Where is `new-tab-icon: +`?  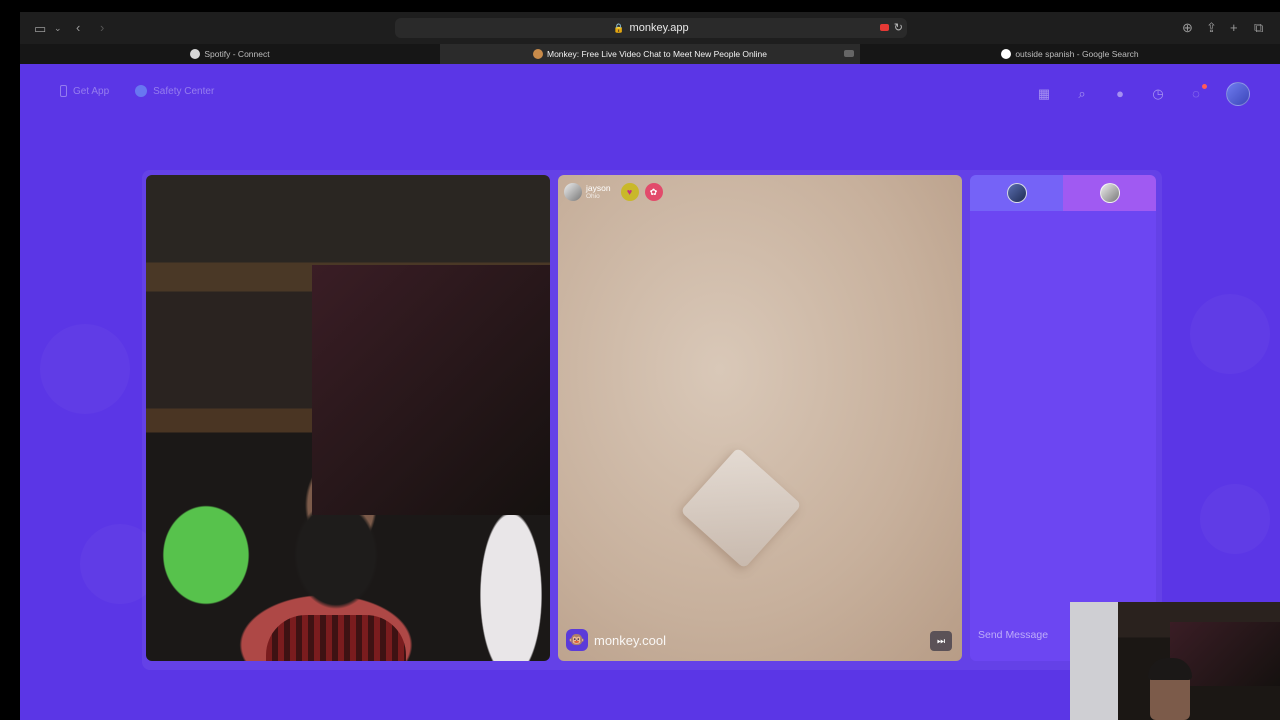 new-tab-icon: + is located at coordinates (1234, 27).